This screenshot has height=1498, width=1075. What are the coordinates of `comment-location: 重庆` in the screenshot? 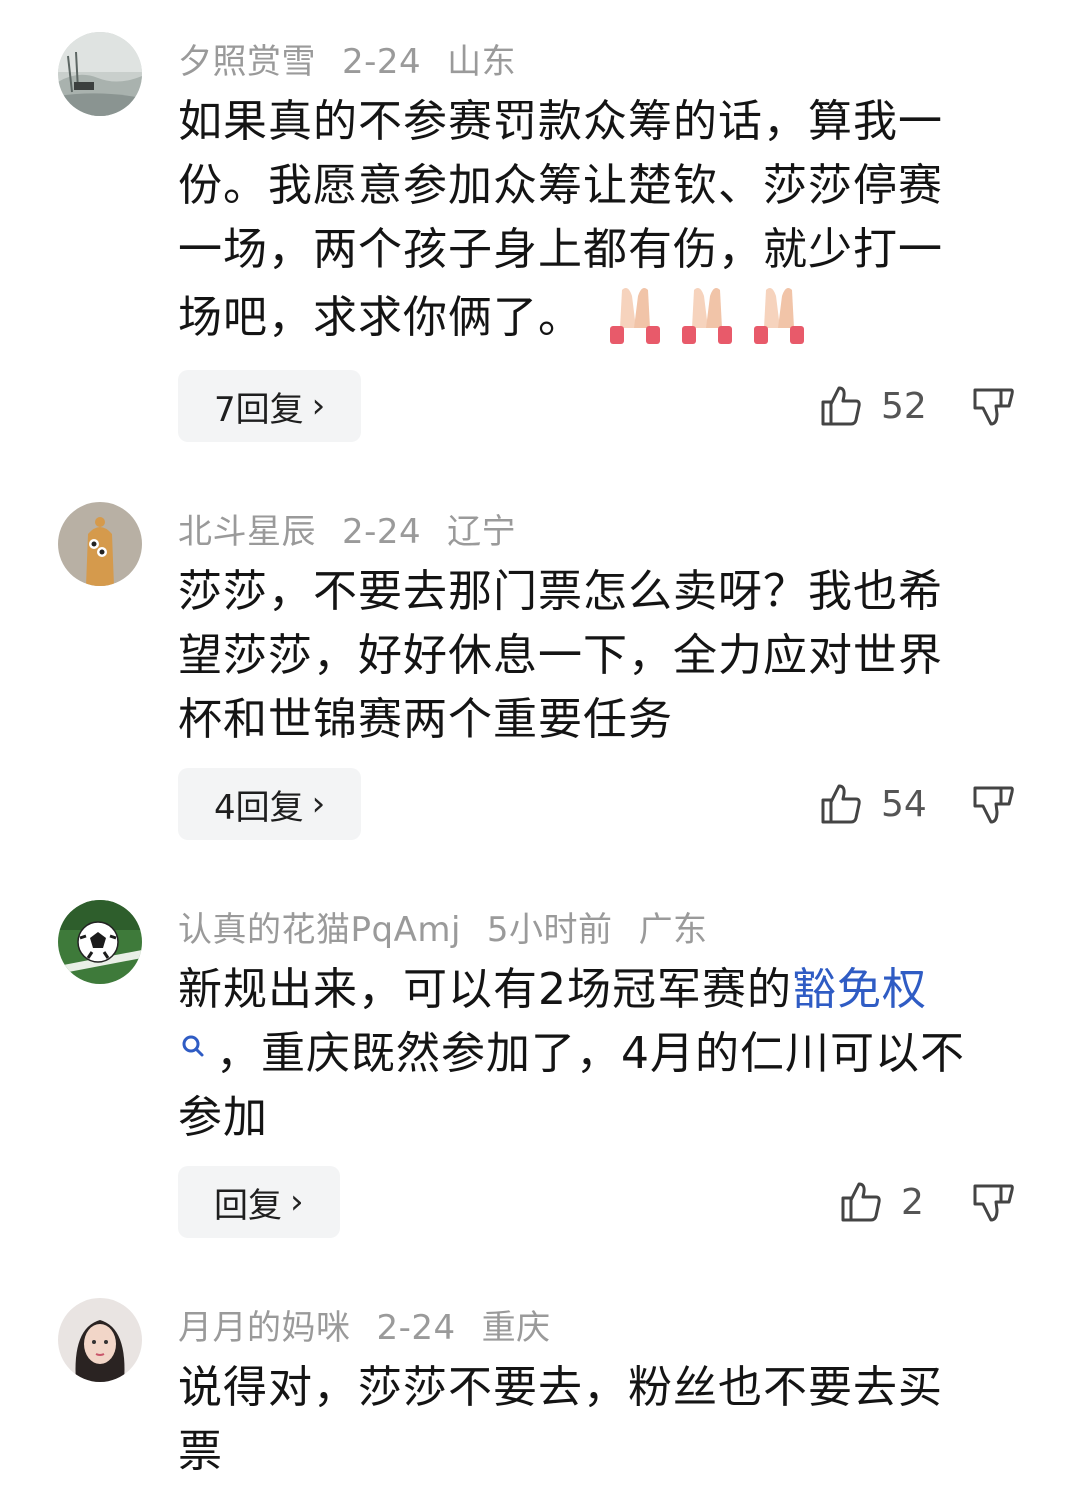 It's located at (516, 1328).